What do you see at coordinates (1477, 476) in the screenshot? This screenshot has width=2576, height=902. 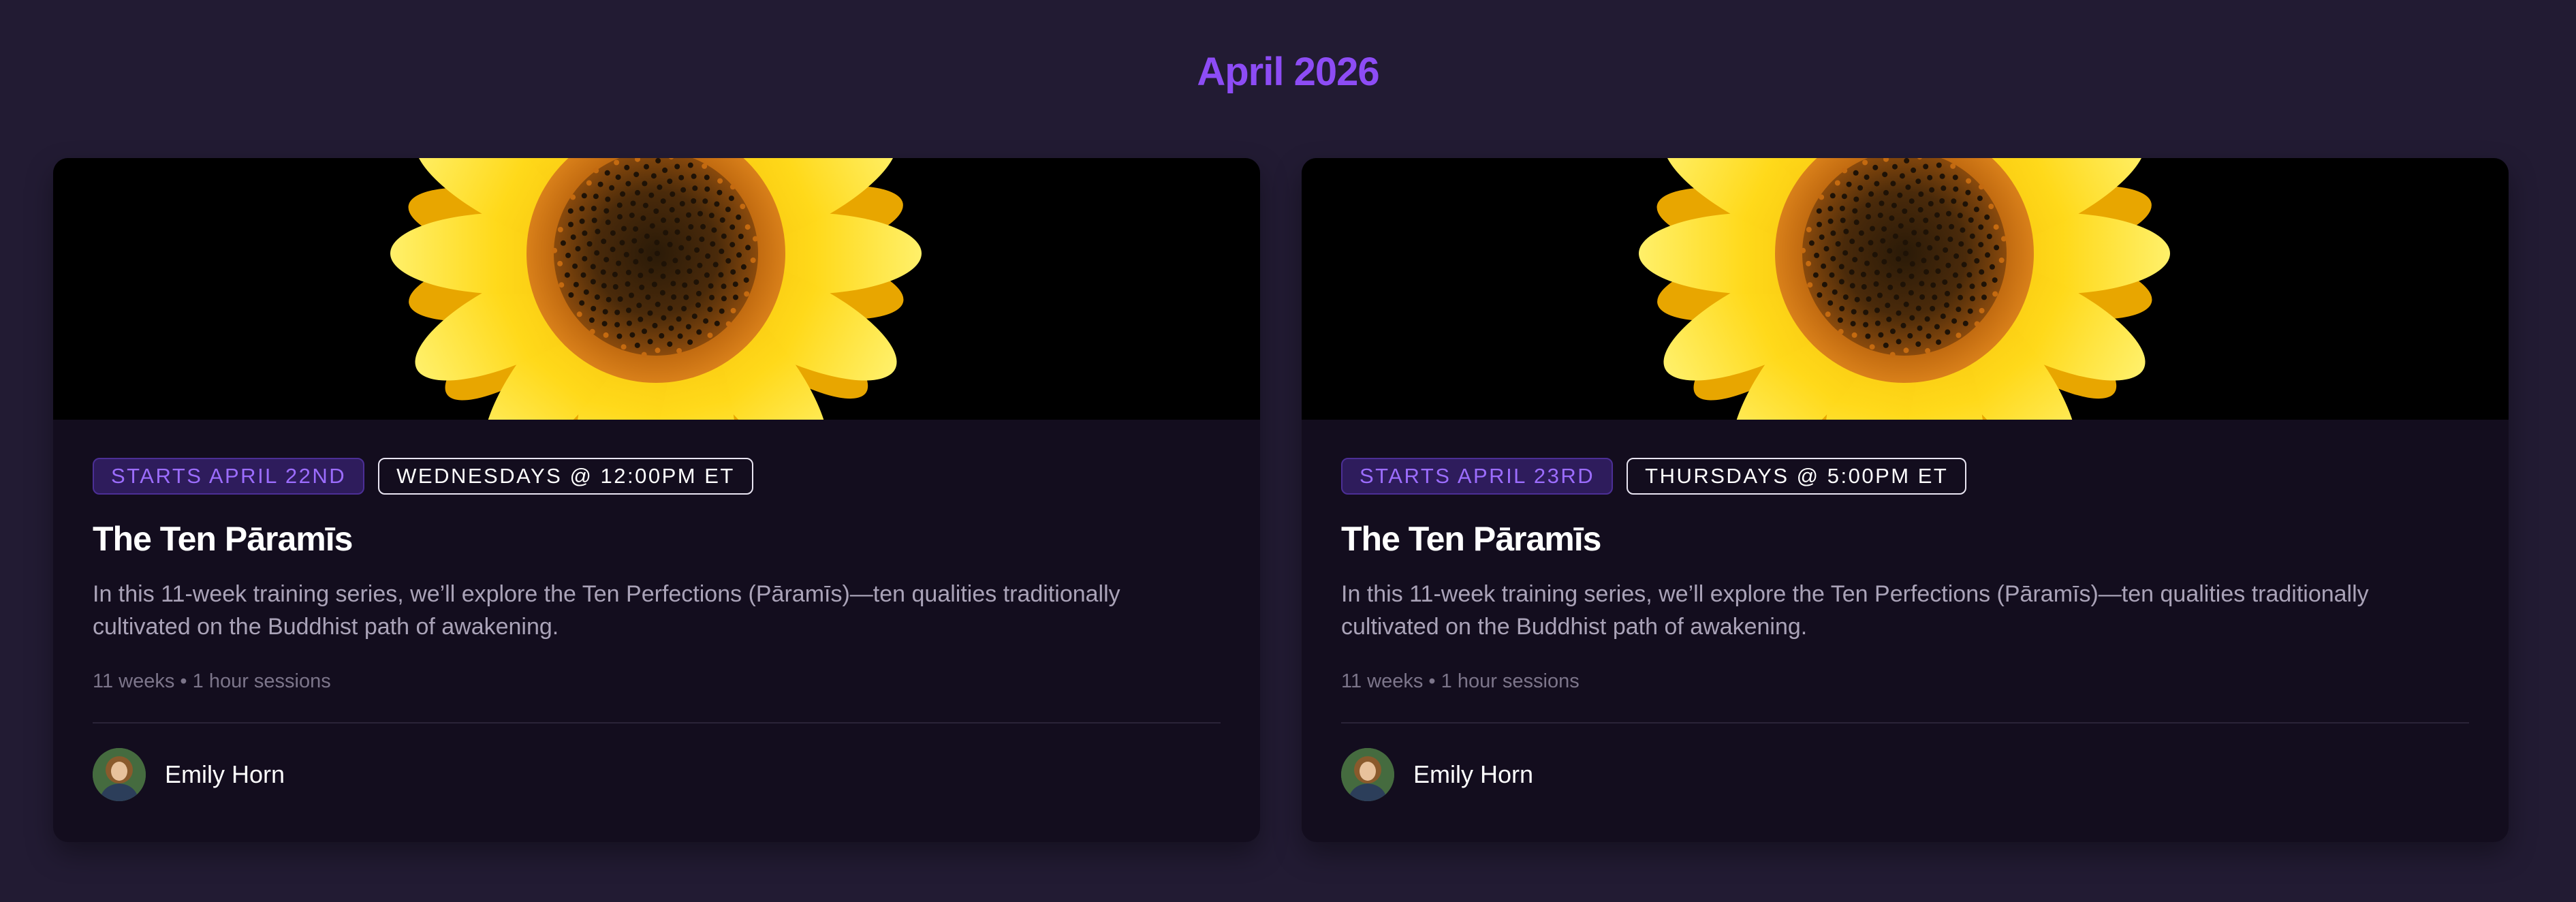 I see `start-date-badge: STARTS APRIL 23RD` at bounding box center [1477, 476].